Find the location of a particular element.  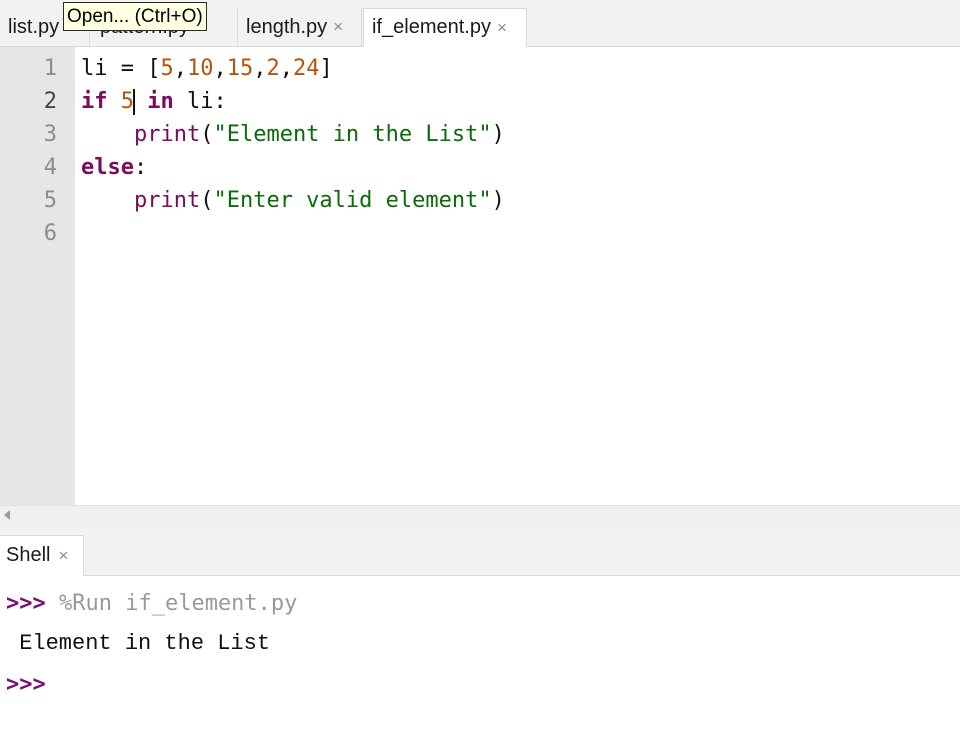

code-line-5: print("Enter valid element") is located at coordinates (293, 200).